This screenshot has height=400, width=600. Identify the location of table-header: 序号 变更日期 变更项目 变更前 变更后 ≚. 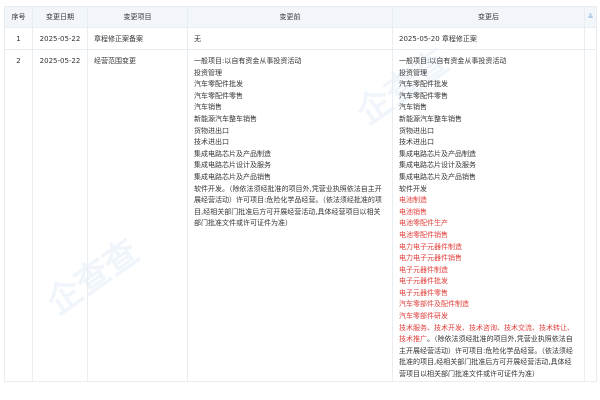
(300, 17).